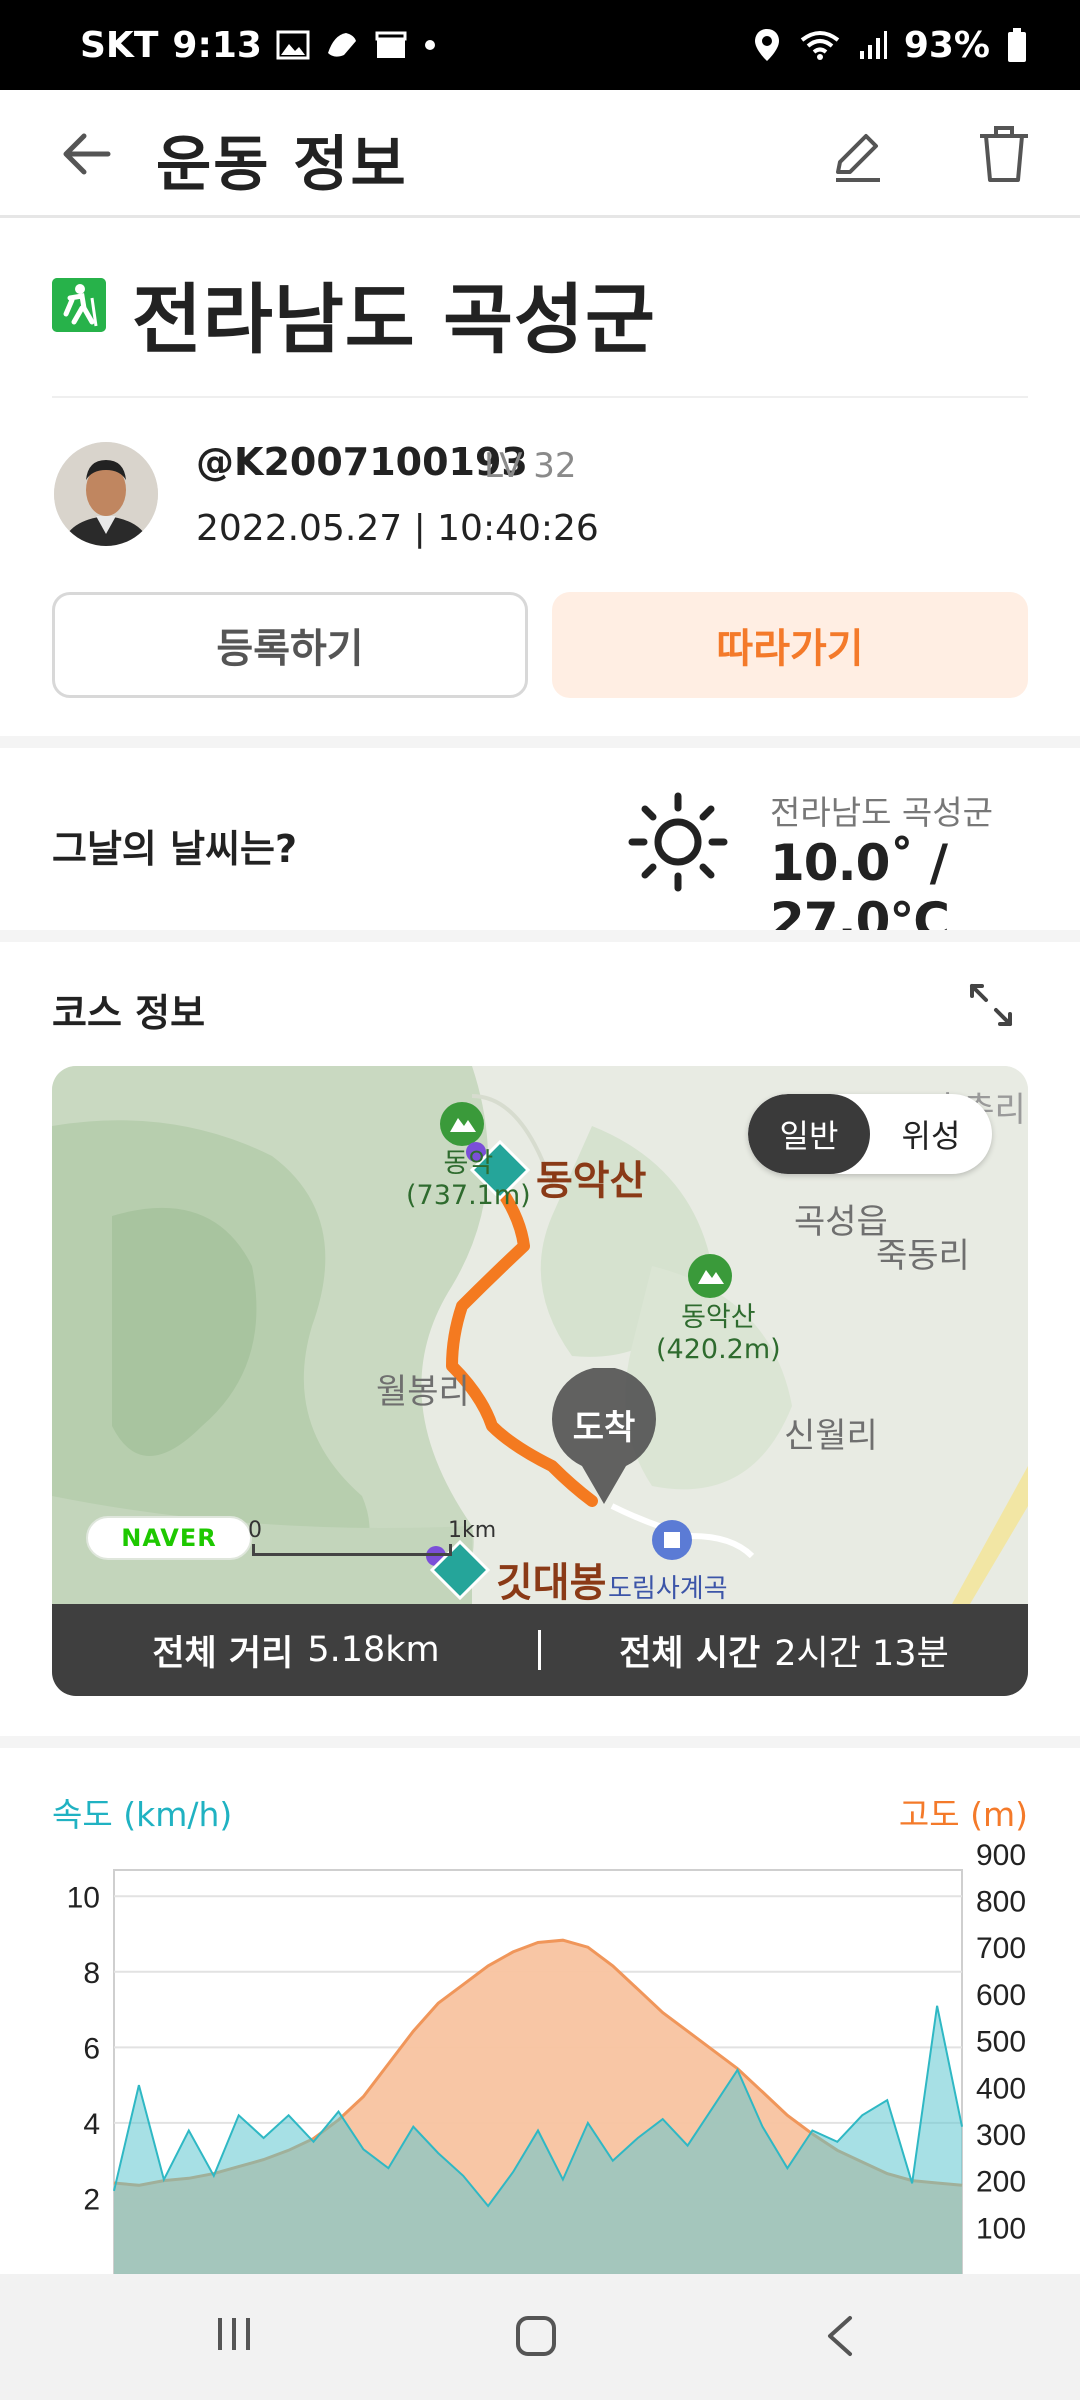 The width and height of the screenshot is (1080, 2400). I want to click on user-level: LV 32, so click(530, 466).